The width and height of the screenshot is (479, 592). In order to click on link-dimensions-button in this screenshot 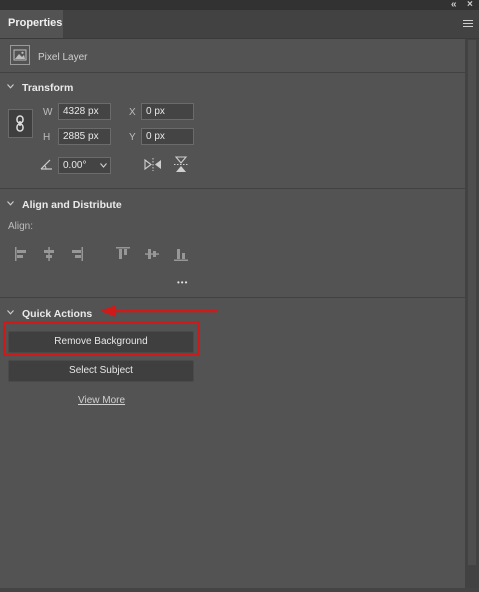, I will do `click(20, 123)`.